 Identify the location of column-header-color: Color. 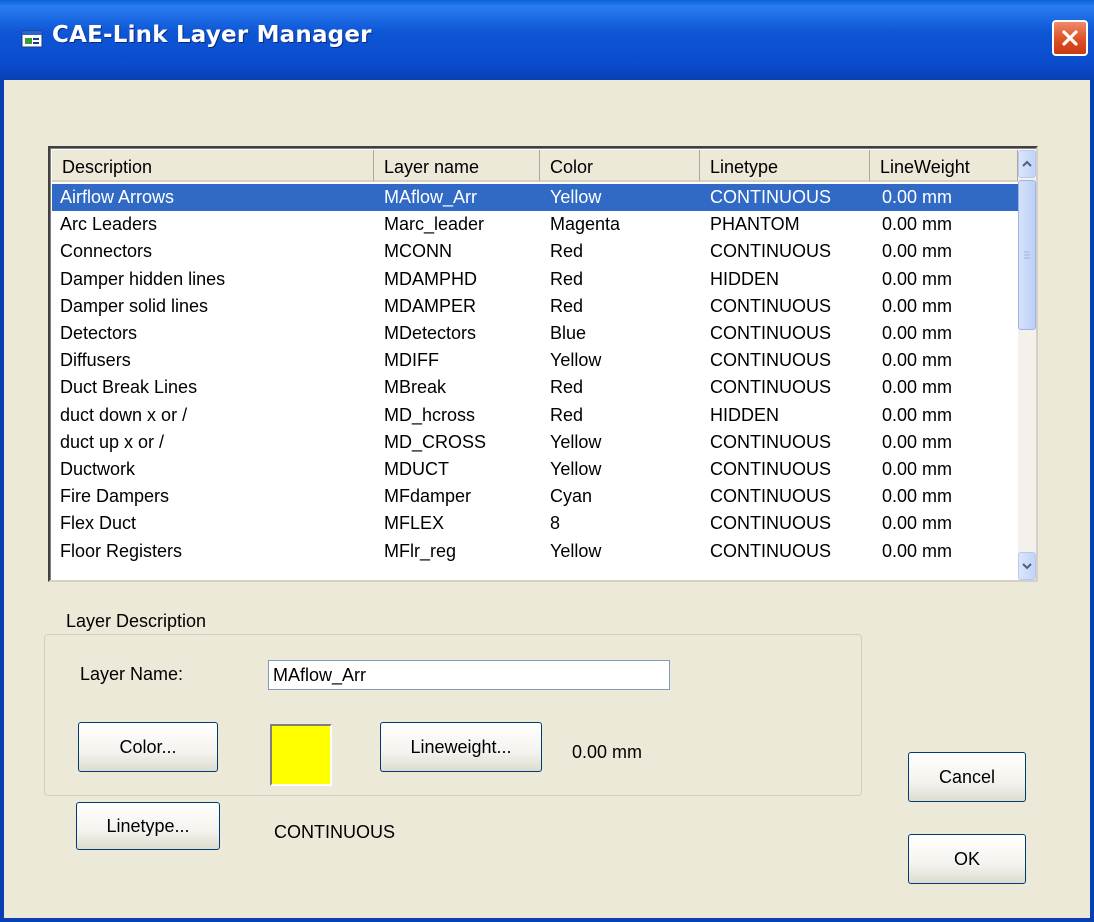
(620, 166).